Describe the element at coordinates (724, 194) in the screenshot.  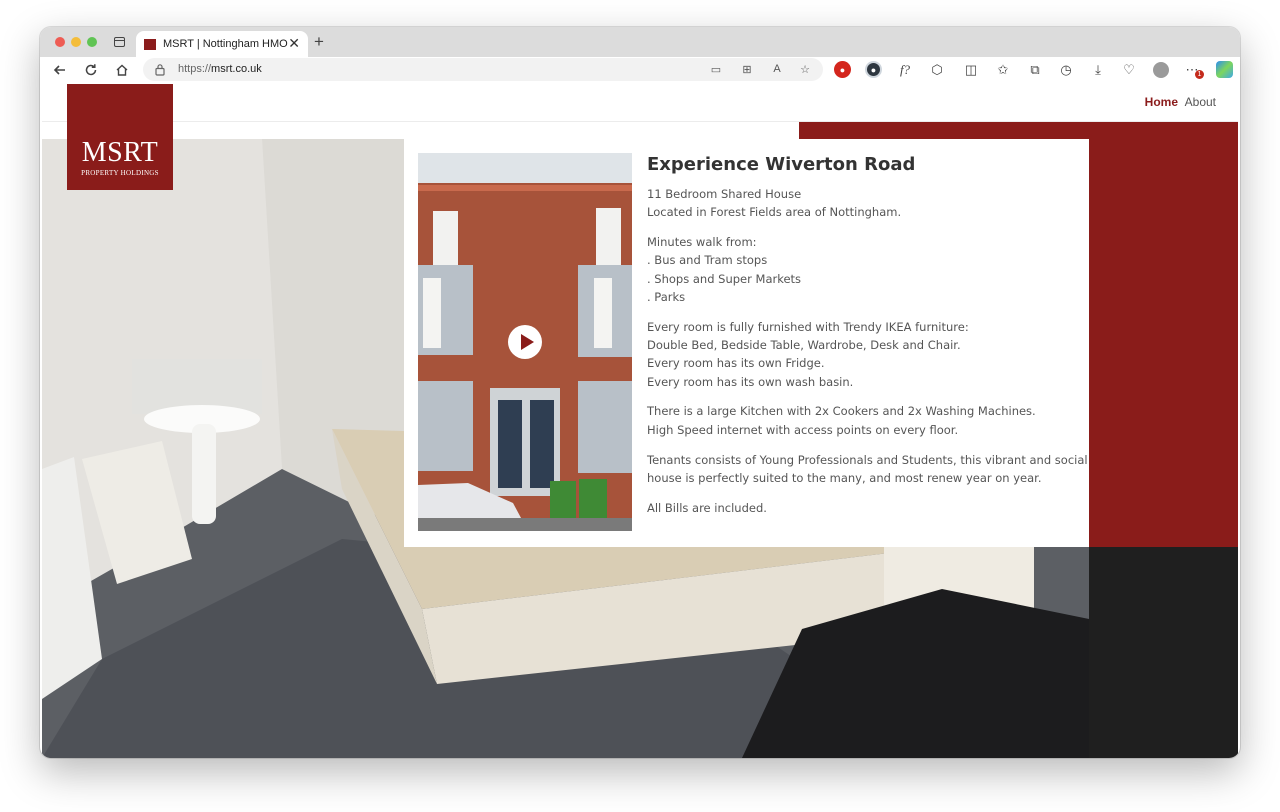
I see `description-line: 11 Bedroom Shared House` at that location.